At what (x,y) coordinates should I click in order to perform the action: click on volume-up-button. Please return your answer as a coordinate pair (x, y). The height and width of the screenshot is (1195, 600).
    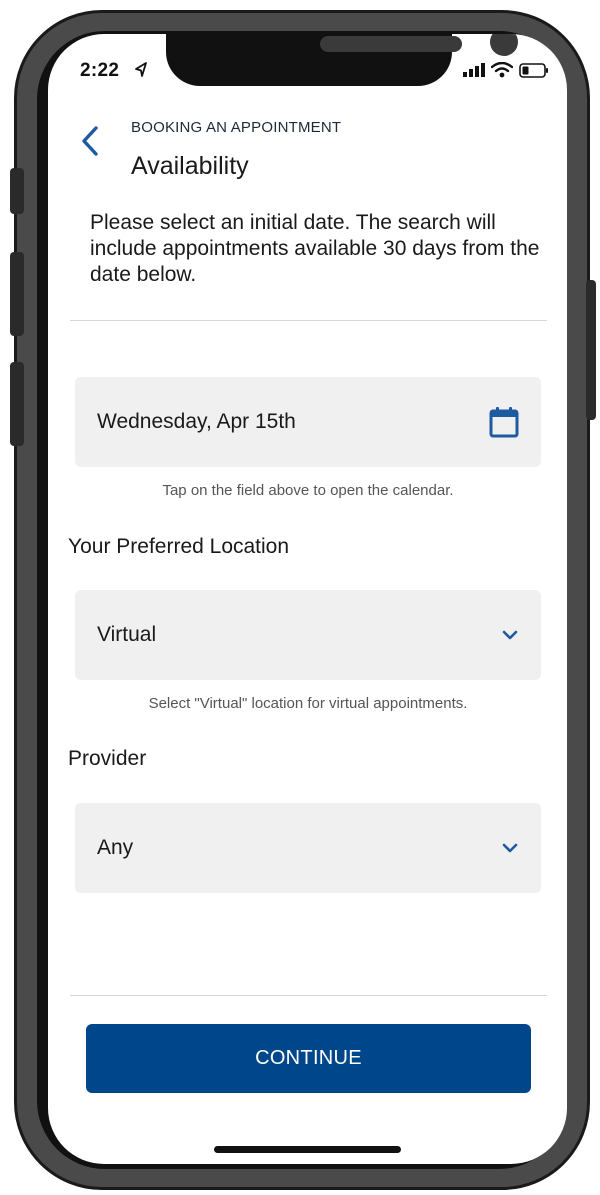
    Looking at the image, I should click on (17, 294).